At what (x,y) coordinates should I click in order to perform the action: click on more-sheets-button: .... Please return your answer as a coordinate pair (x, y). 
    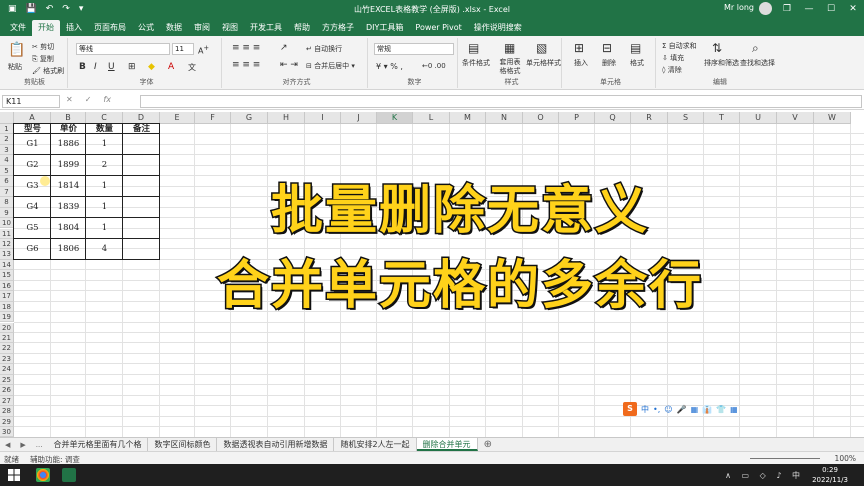
    Looking at the image, I should click on (39, 445).